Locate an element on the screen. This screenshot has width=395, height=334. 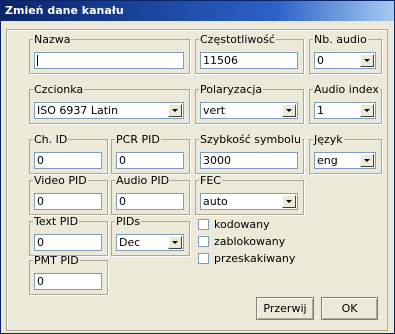
pcr-pid-label: PCR PID is located at coordinates (138, 139).